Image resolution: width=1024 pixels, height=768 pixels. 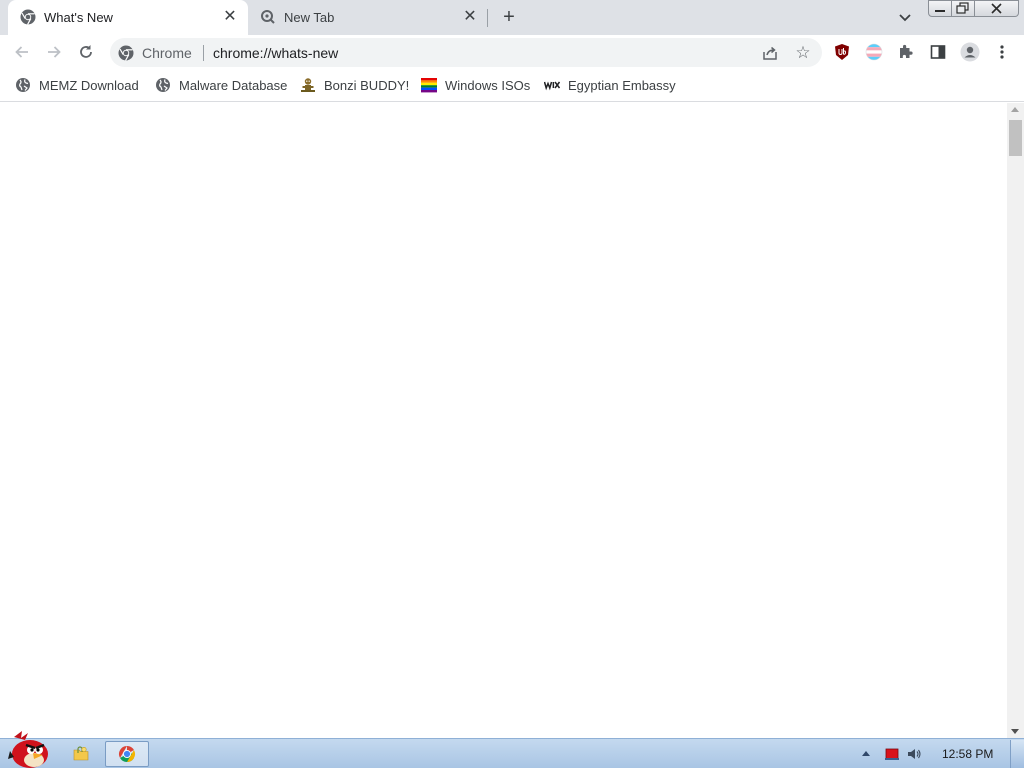 I want to click on restore-icon, so click(x=962, y=8).